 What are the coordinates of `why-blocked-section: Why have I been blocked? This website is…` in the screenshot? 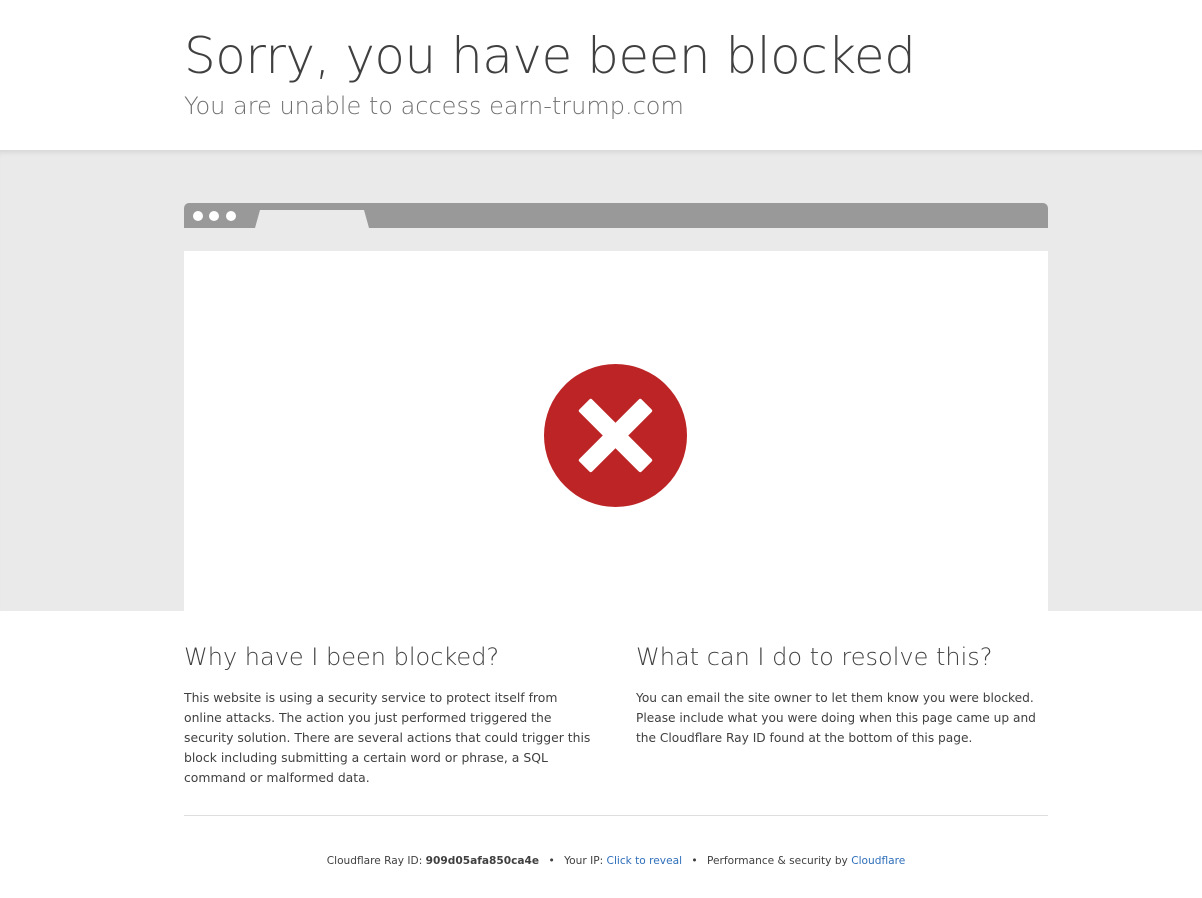 It's located at (390, 714).